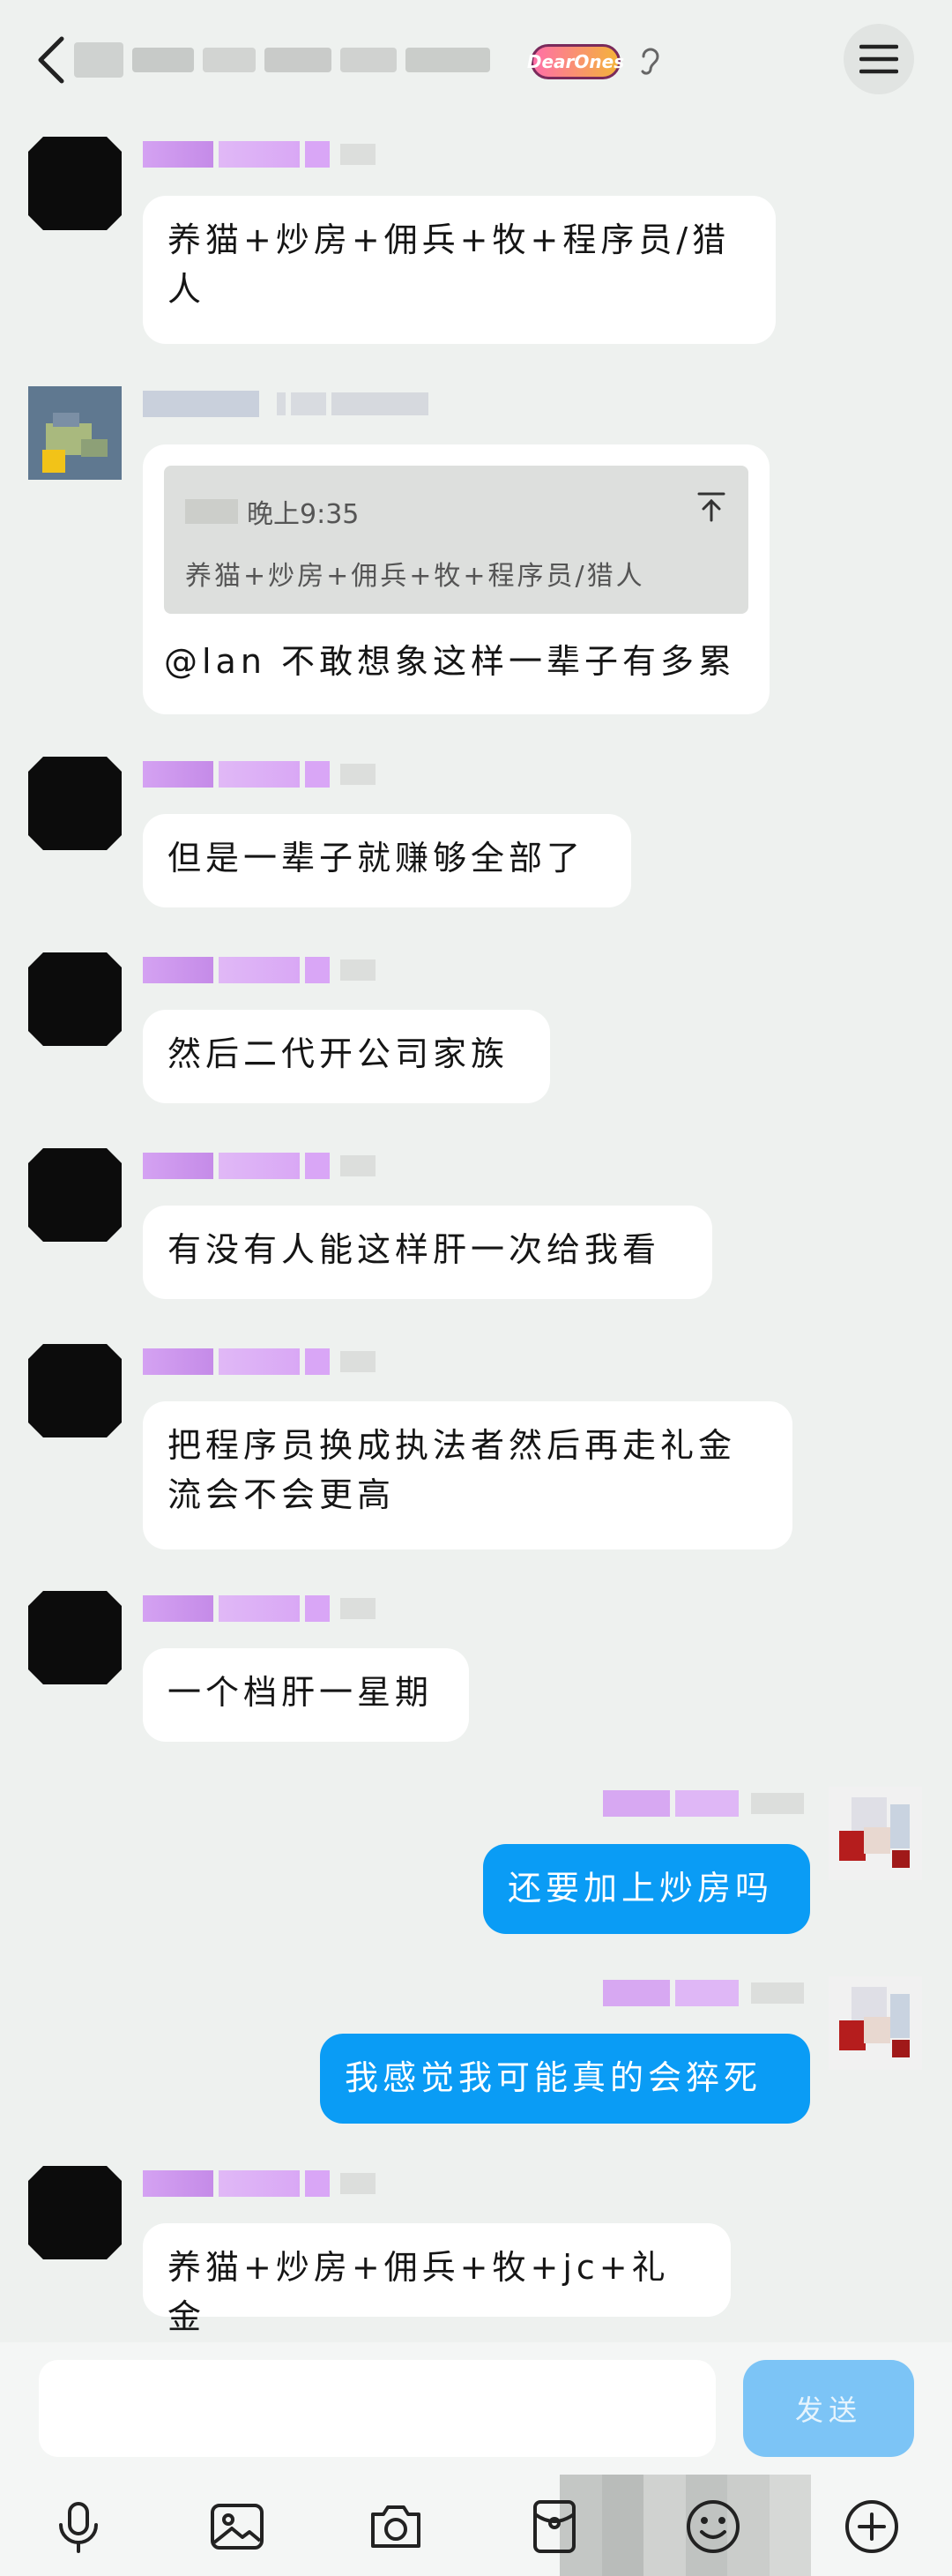 The height and width of the screenshot is (2576, 952). Describe the element at coordinates (78, 2527) in the screenshot. I see `mic-icon` at that location.